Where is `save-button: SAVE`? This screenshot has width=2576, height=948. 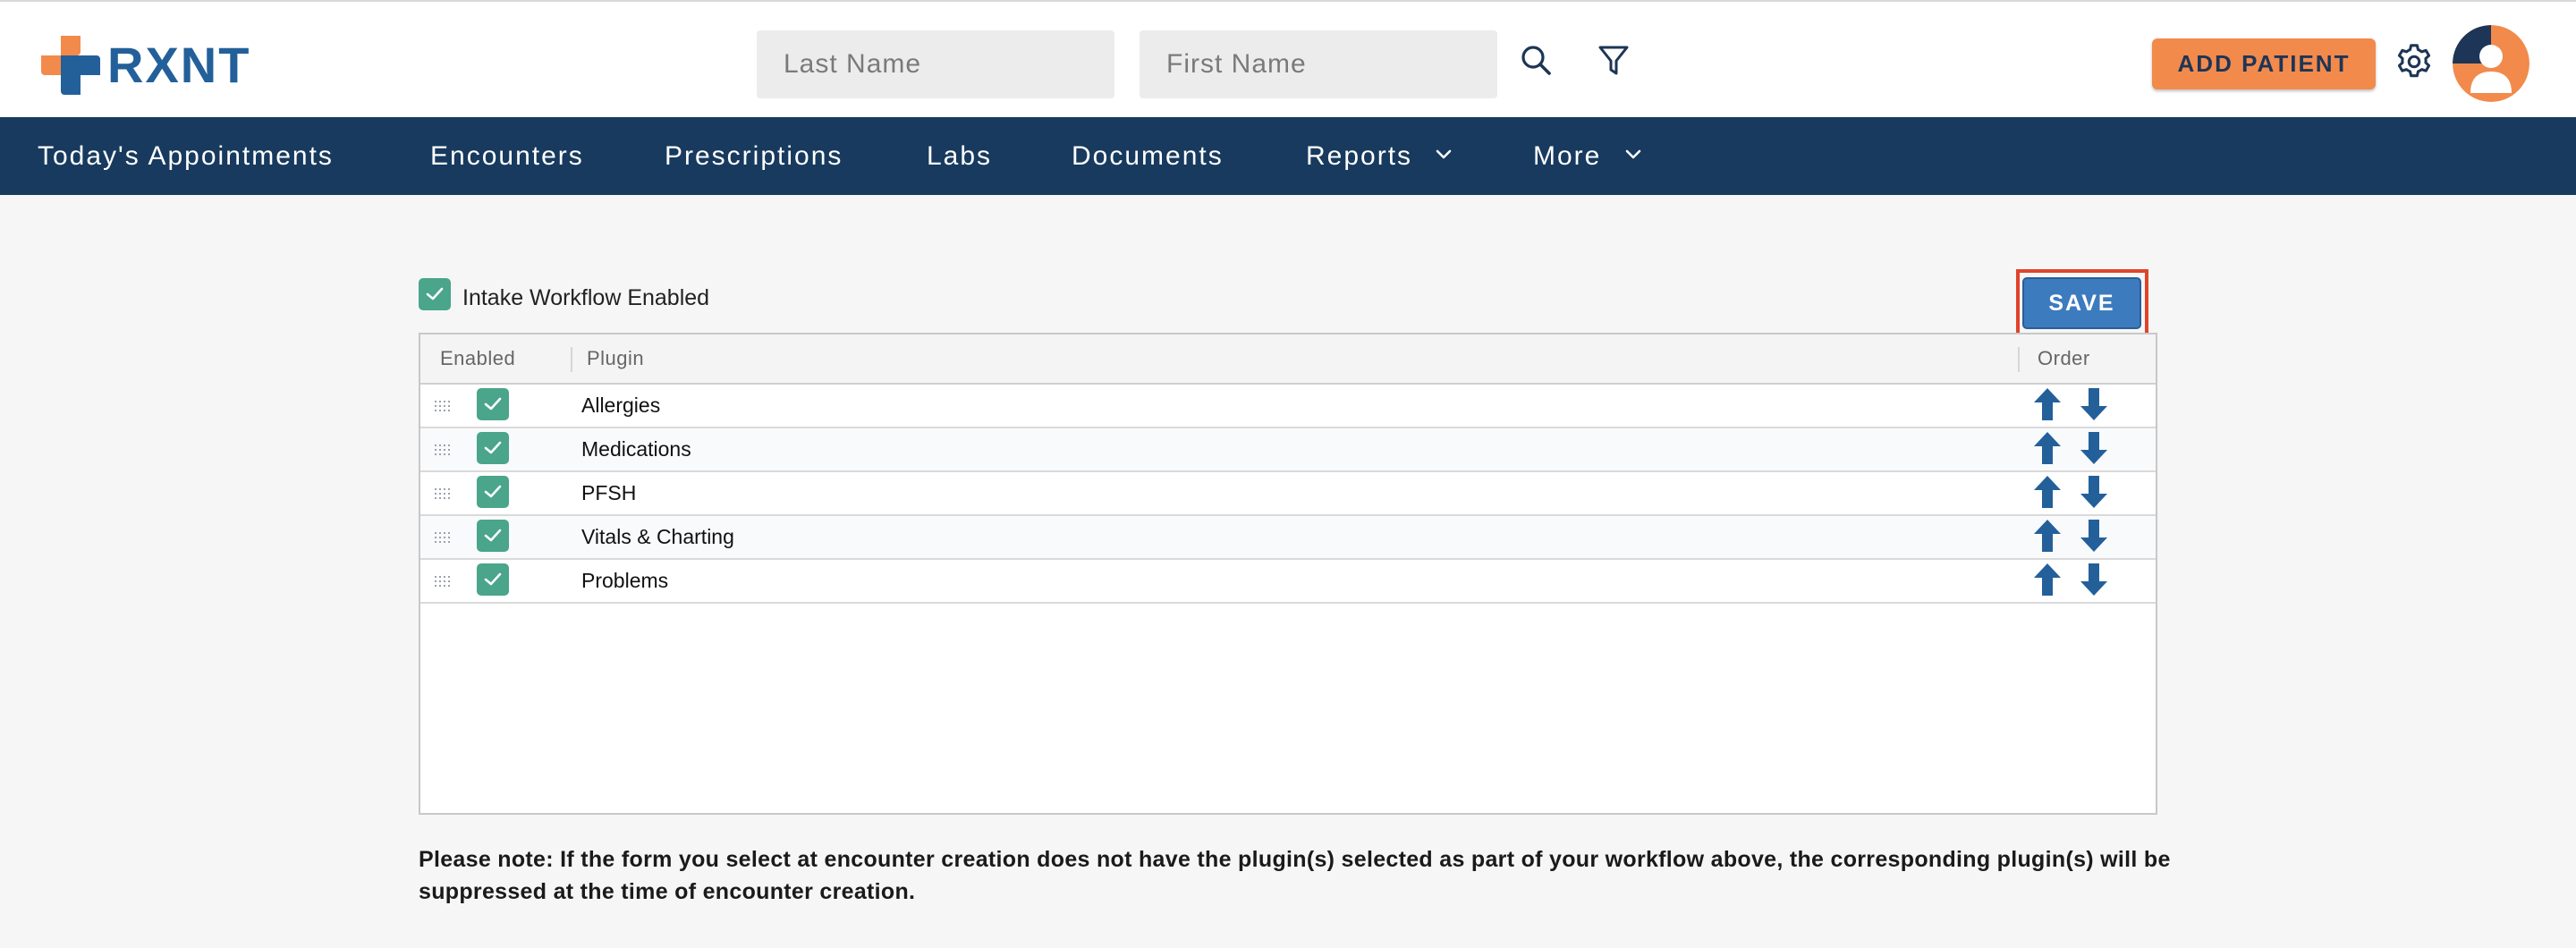
save-button: SAVE is located at coordinates (2081, 303).